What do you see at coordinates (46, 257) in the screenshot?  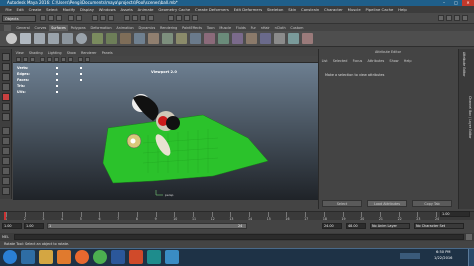 I see `explorer-icon` at bounding box center [46, 257].